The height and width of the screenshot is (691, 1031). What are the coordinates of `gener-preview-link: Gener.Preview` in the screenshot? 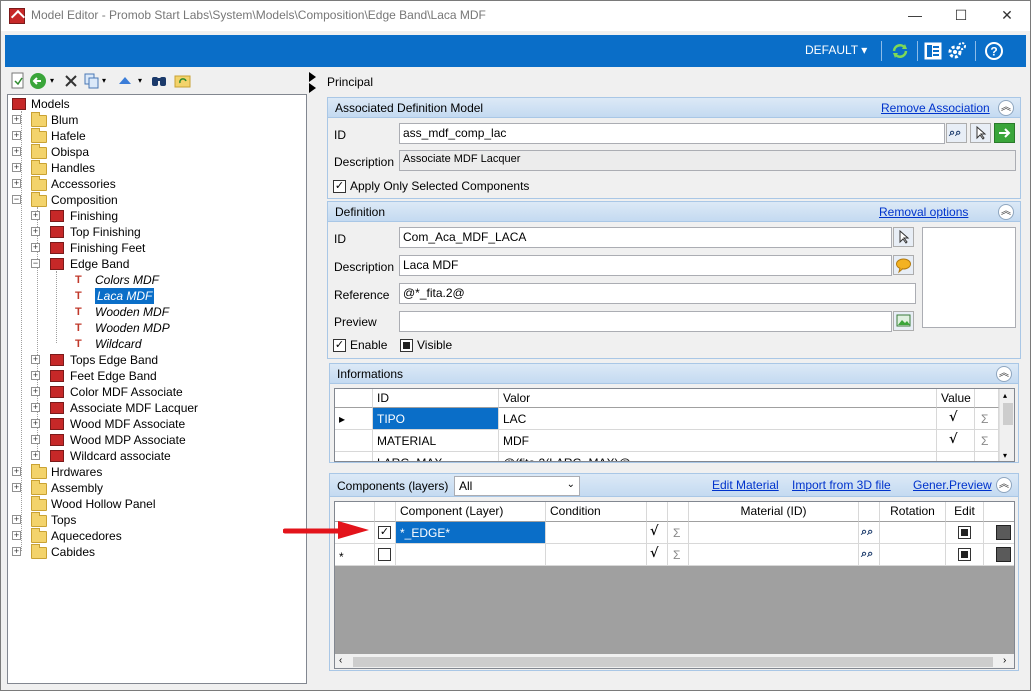 It's located at (952, 485).